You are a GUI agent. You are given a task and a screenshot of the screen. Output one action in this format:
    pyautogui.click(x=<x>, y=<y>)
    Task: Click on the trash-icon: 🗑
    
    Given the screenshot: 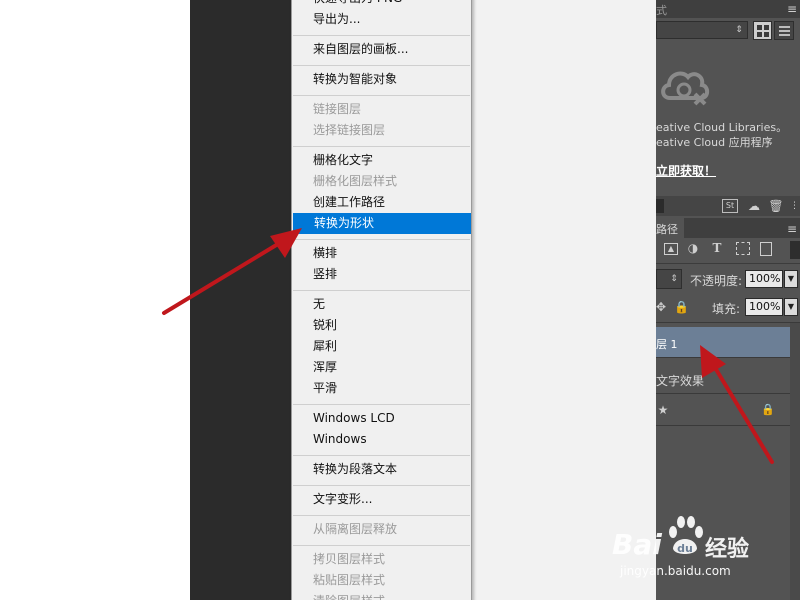 What is the action you would take?
    pyautogui.click(x=776, y=206)
    